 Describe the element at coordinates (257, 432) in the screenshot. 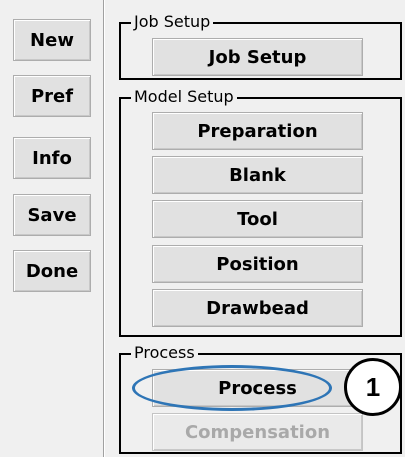

I see `compensation-button: Compensation` at that location.